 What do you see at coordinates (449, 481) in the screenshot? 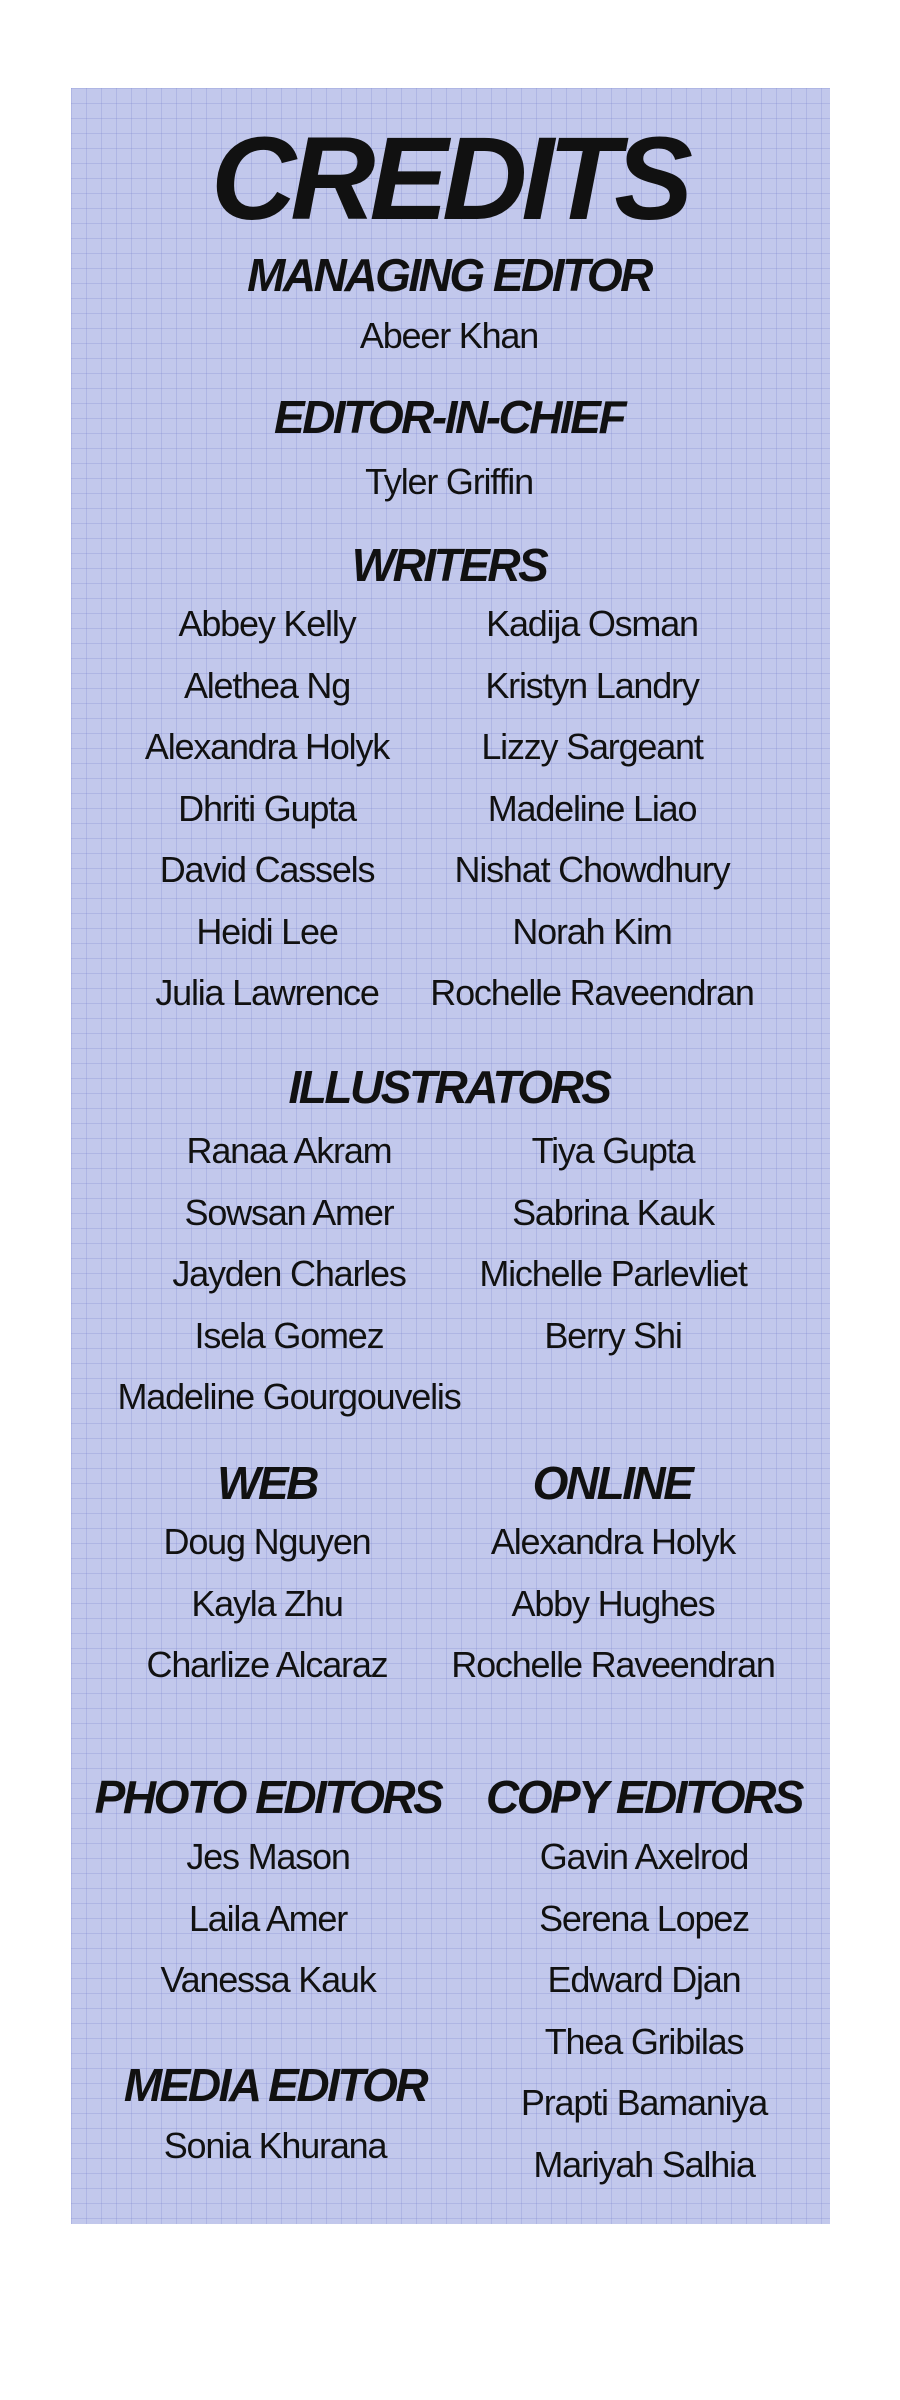
I see `editor-in-chief-name: Tyler Griffin` at bounding box center [449, 481].